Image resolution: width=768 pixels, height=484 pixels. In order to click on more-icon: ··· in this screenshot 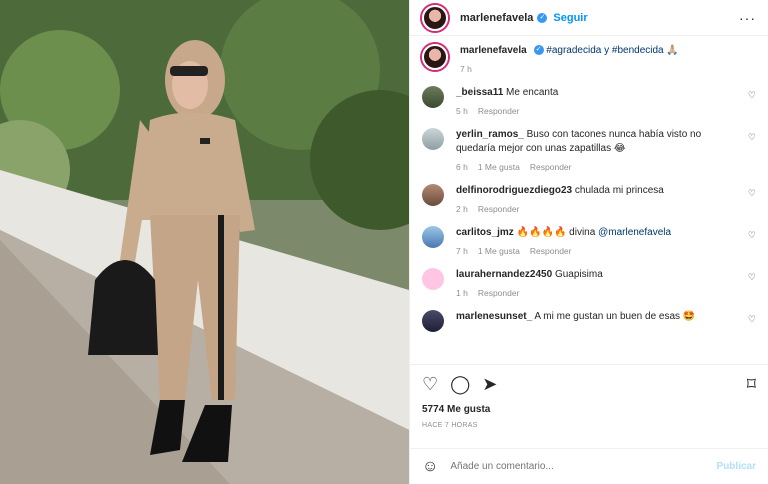, I will do `click(747, 18)`.